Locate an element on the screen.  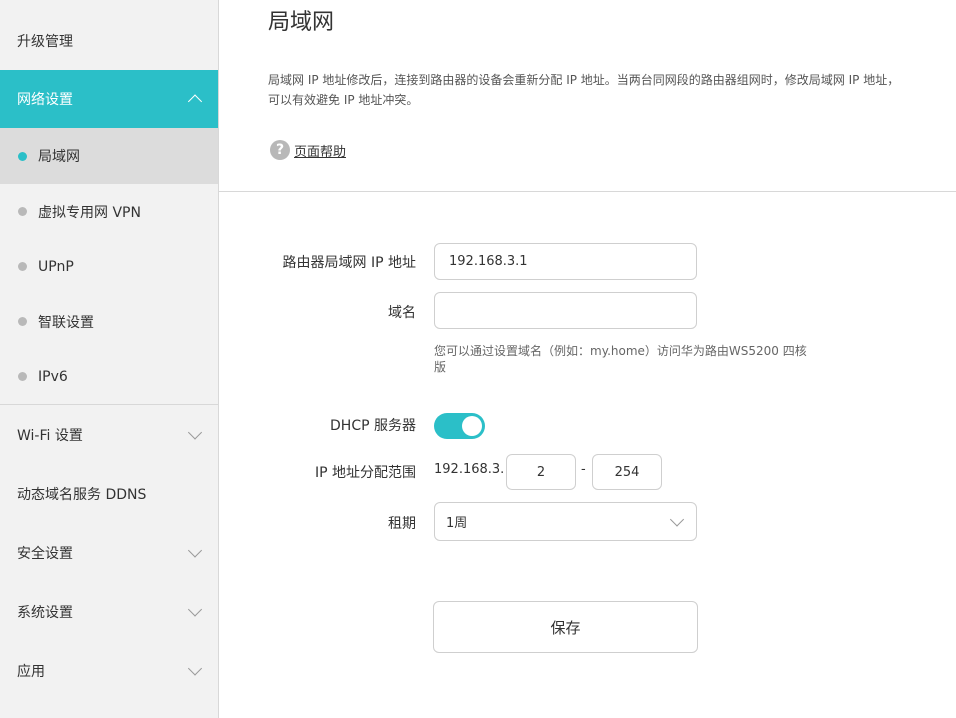
ip-range-label: IP 地址分配范围 is located at coordinates (365, 473).